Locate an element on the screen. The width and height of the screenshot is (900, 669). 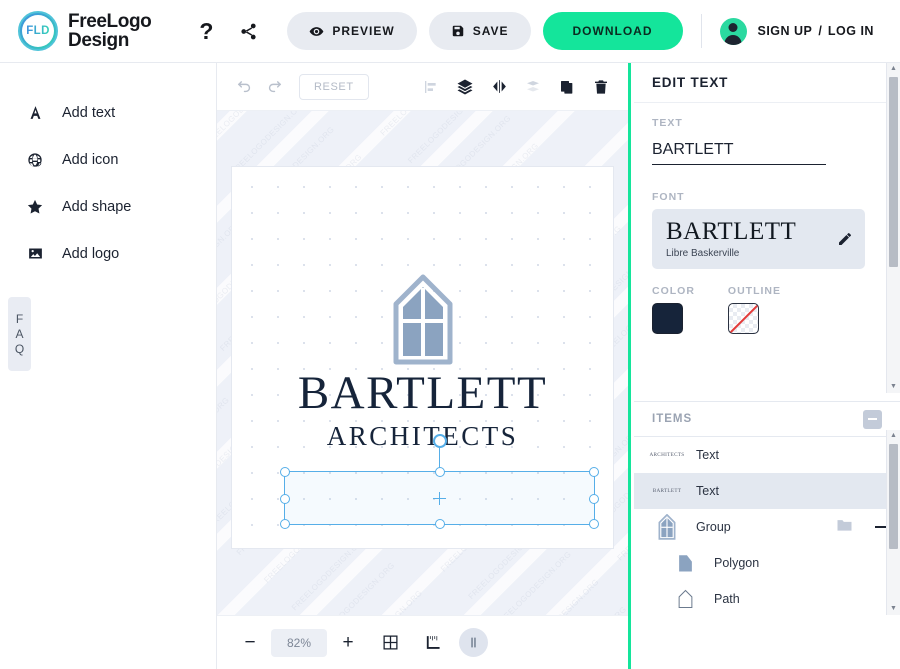
canvas-tools-group is located at coordinates (516, 87).